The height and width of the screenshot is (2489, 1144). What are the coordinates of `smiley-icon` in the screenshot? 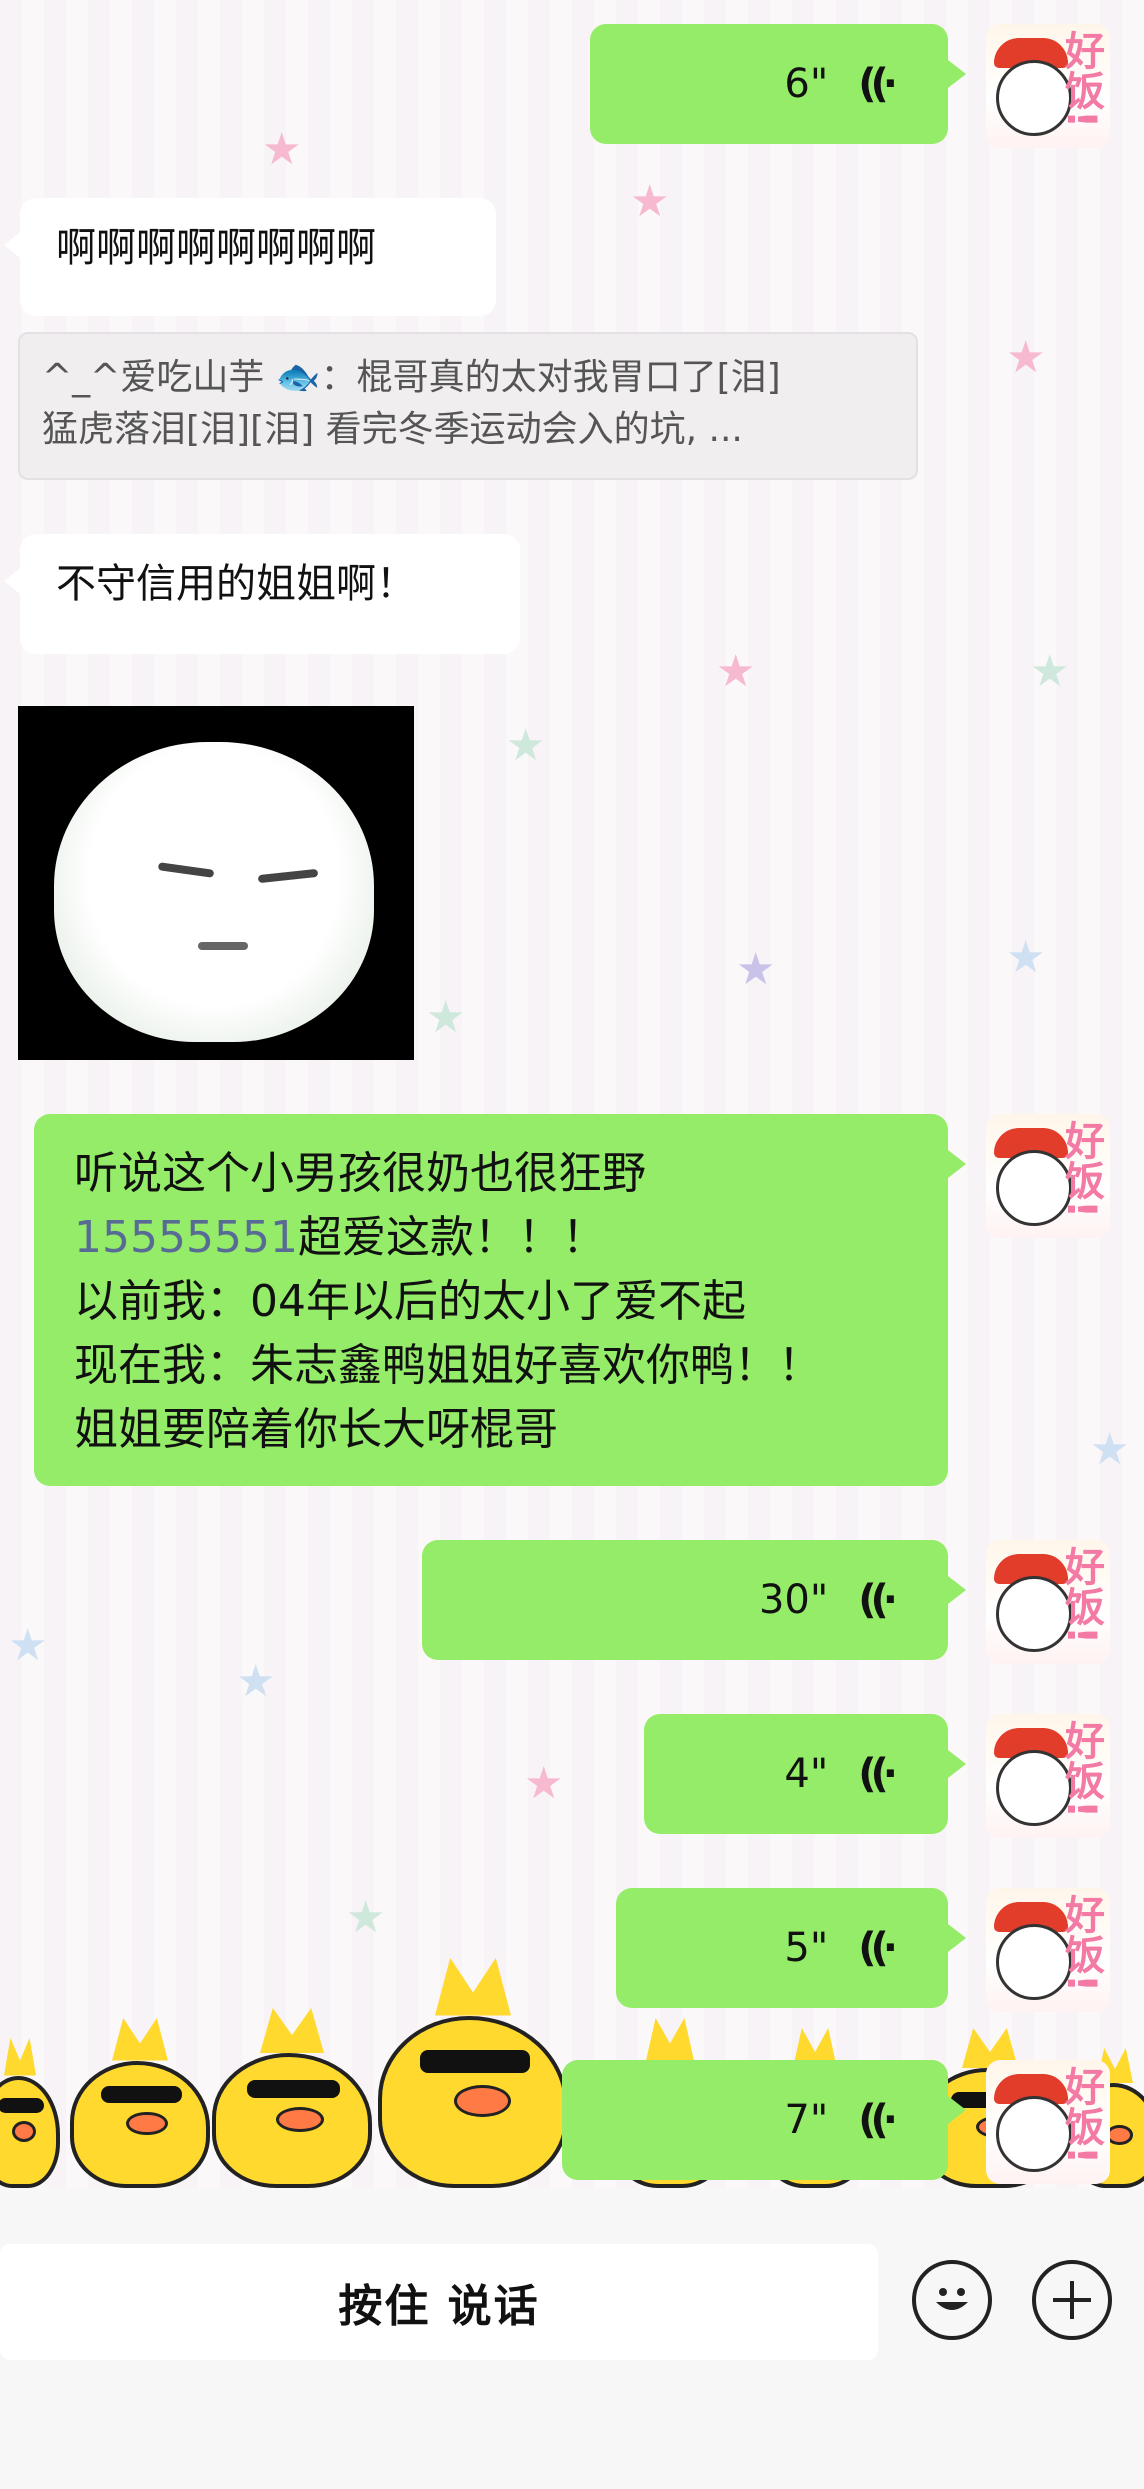 It's located at (952, 2300).